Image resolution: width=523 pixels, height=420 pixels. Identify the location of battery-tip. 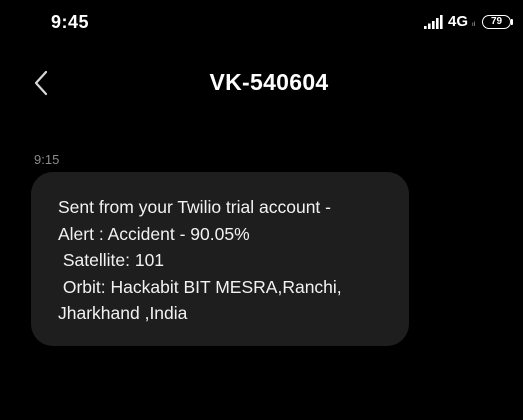
(512, 22).